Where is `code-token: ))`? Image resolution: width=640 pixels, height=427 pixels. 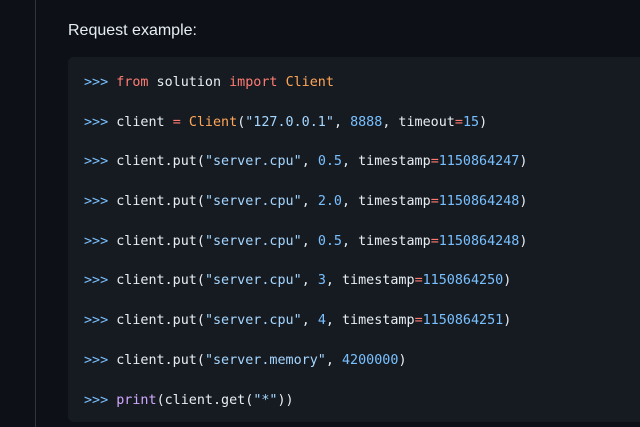
code-token: )) is located at coordinates (285, 400).